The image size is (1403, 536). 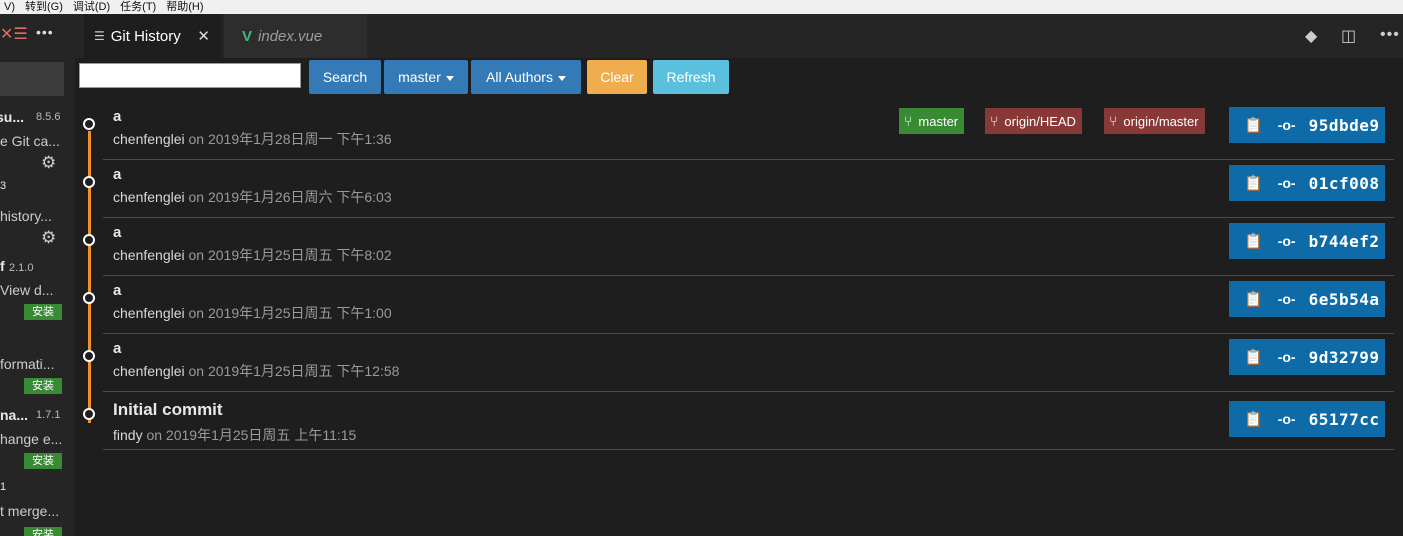 I want to click on commit-meta: chenfenglei on 2019年1月25日周五 下午8:02, so click(x=252, y=255).